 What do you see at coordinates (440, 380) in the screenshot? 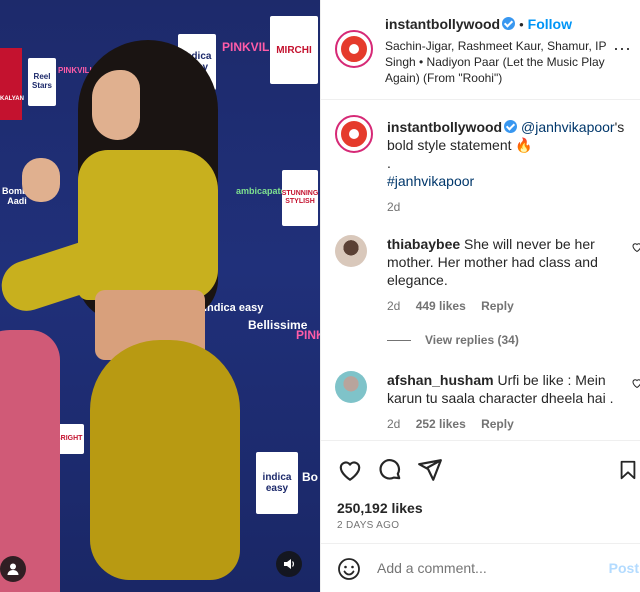
I see `comment-username: afshan_husham` at bounding box center [440, 380].